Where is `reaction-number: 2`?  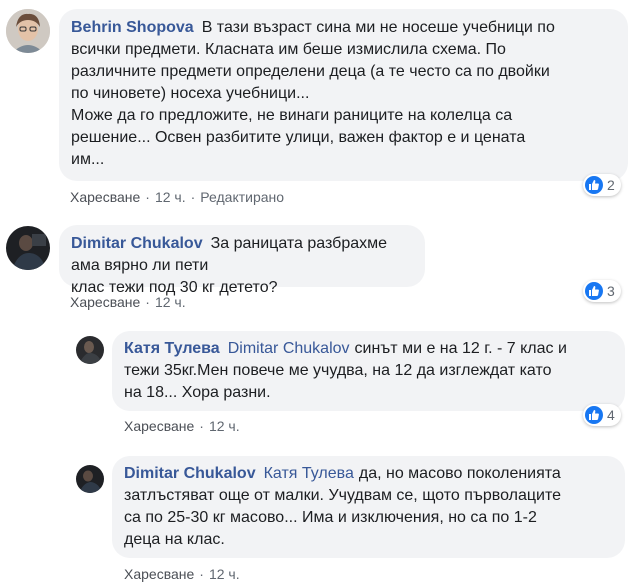 reaction-number: 2 is located at coordinates (611, 185).